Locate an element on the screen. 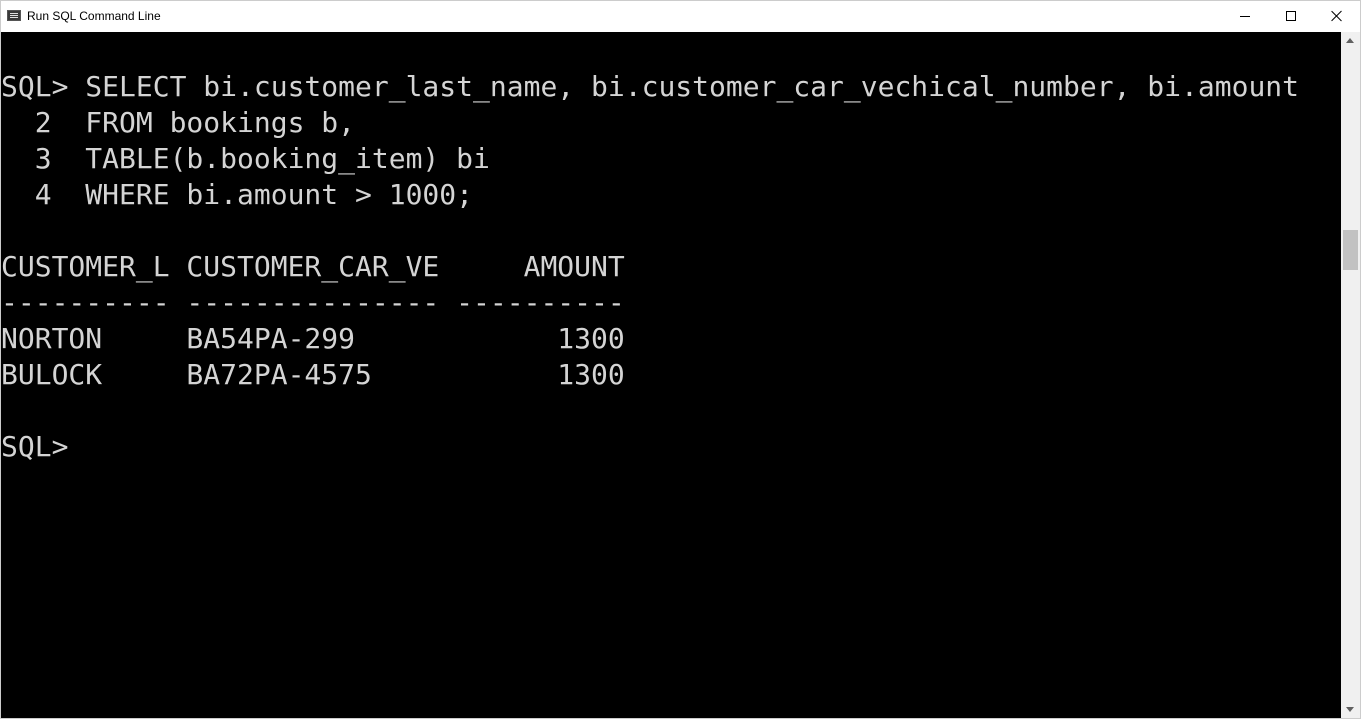 This screenshot has height=719, width=1361. vertical-scrollbar is located at coordinates (1350, 375).